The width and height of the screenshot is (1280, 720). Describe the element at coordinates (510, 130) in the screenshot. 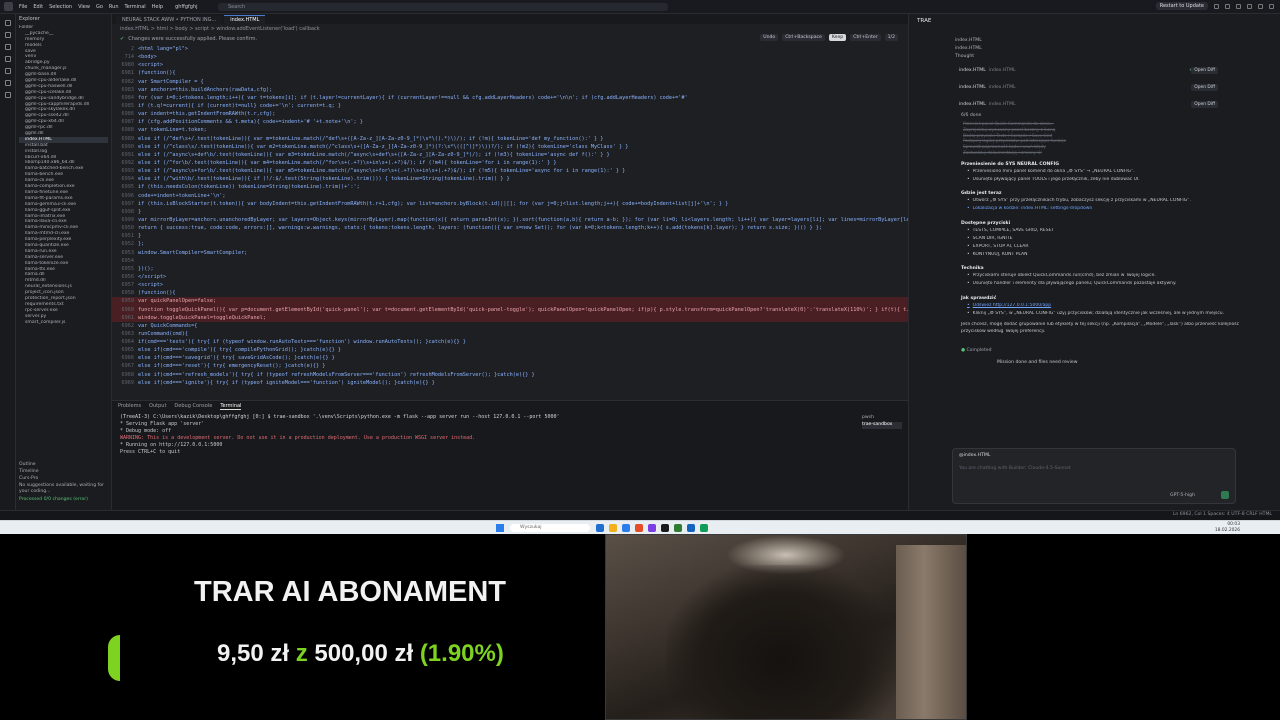

I see `code-line: 6988 var tokenLine=t.token;` at that location.